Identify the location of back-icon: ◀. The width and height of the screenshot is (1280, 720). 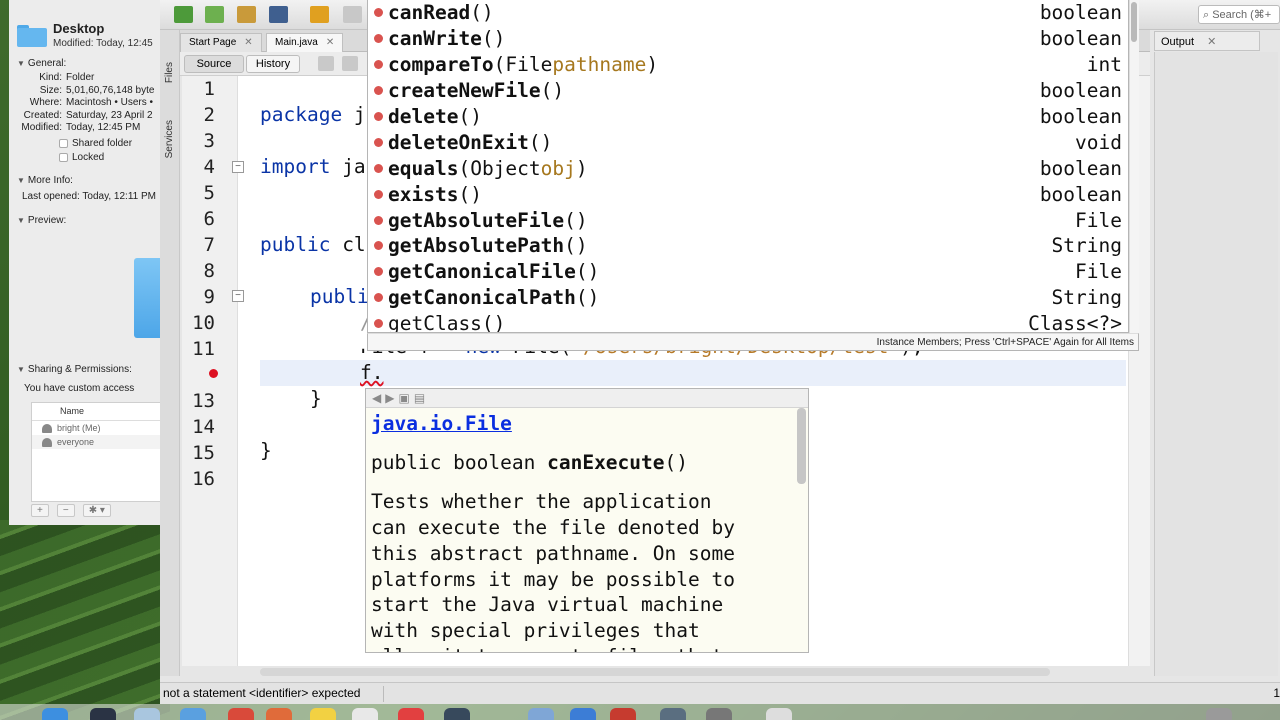
(376, 398).